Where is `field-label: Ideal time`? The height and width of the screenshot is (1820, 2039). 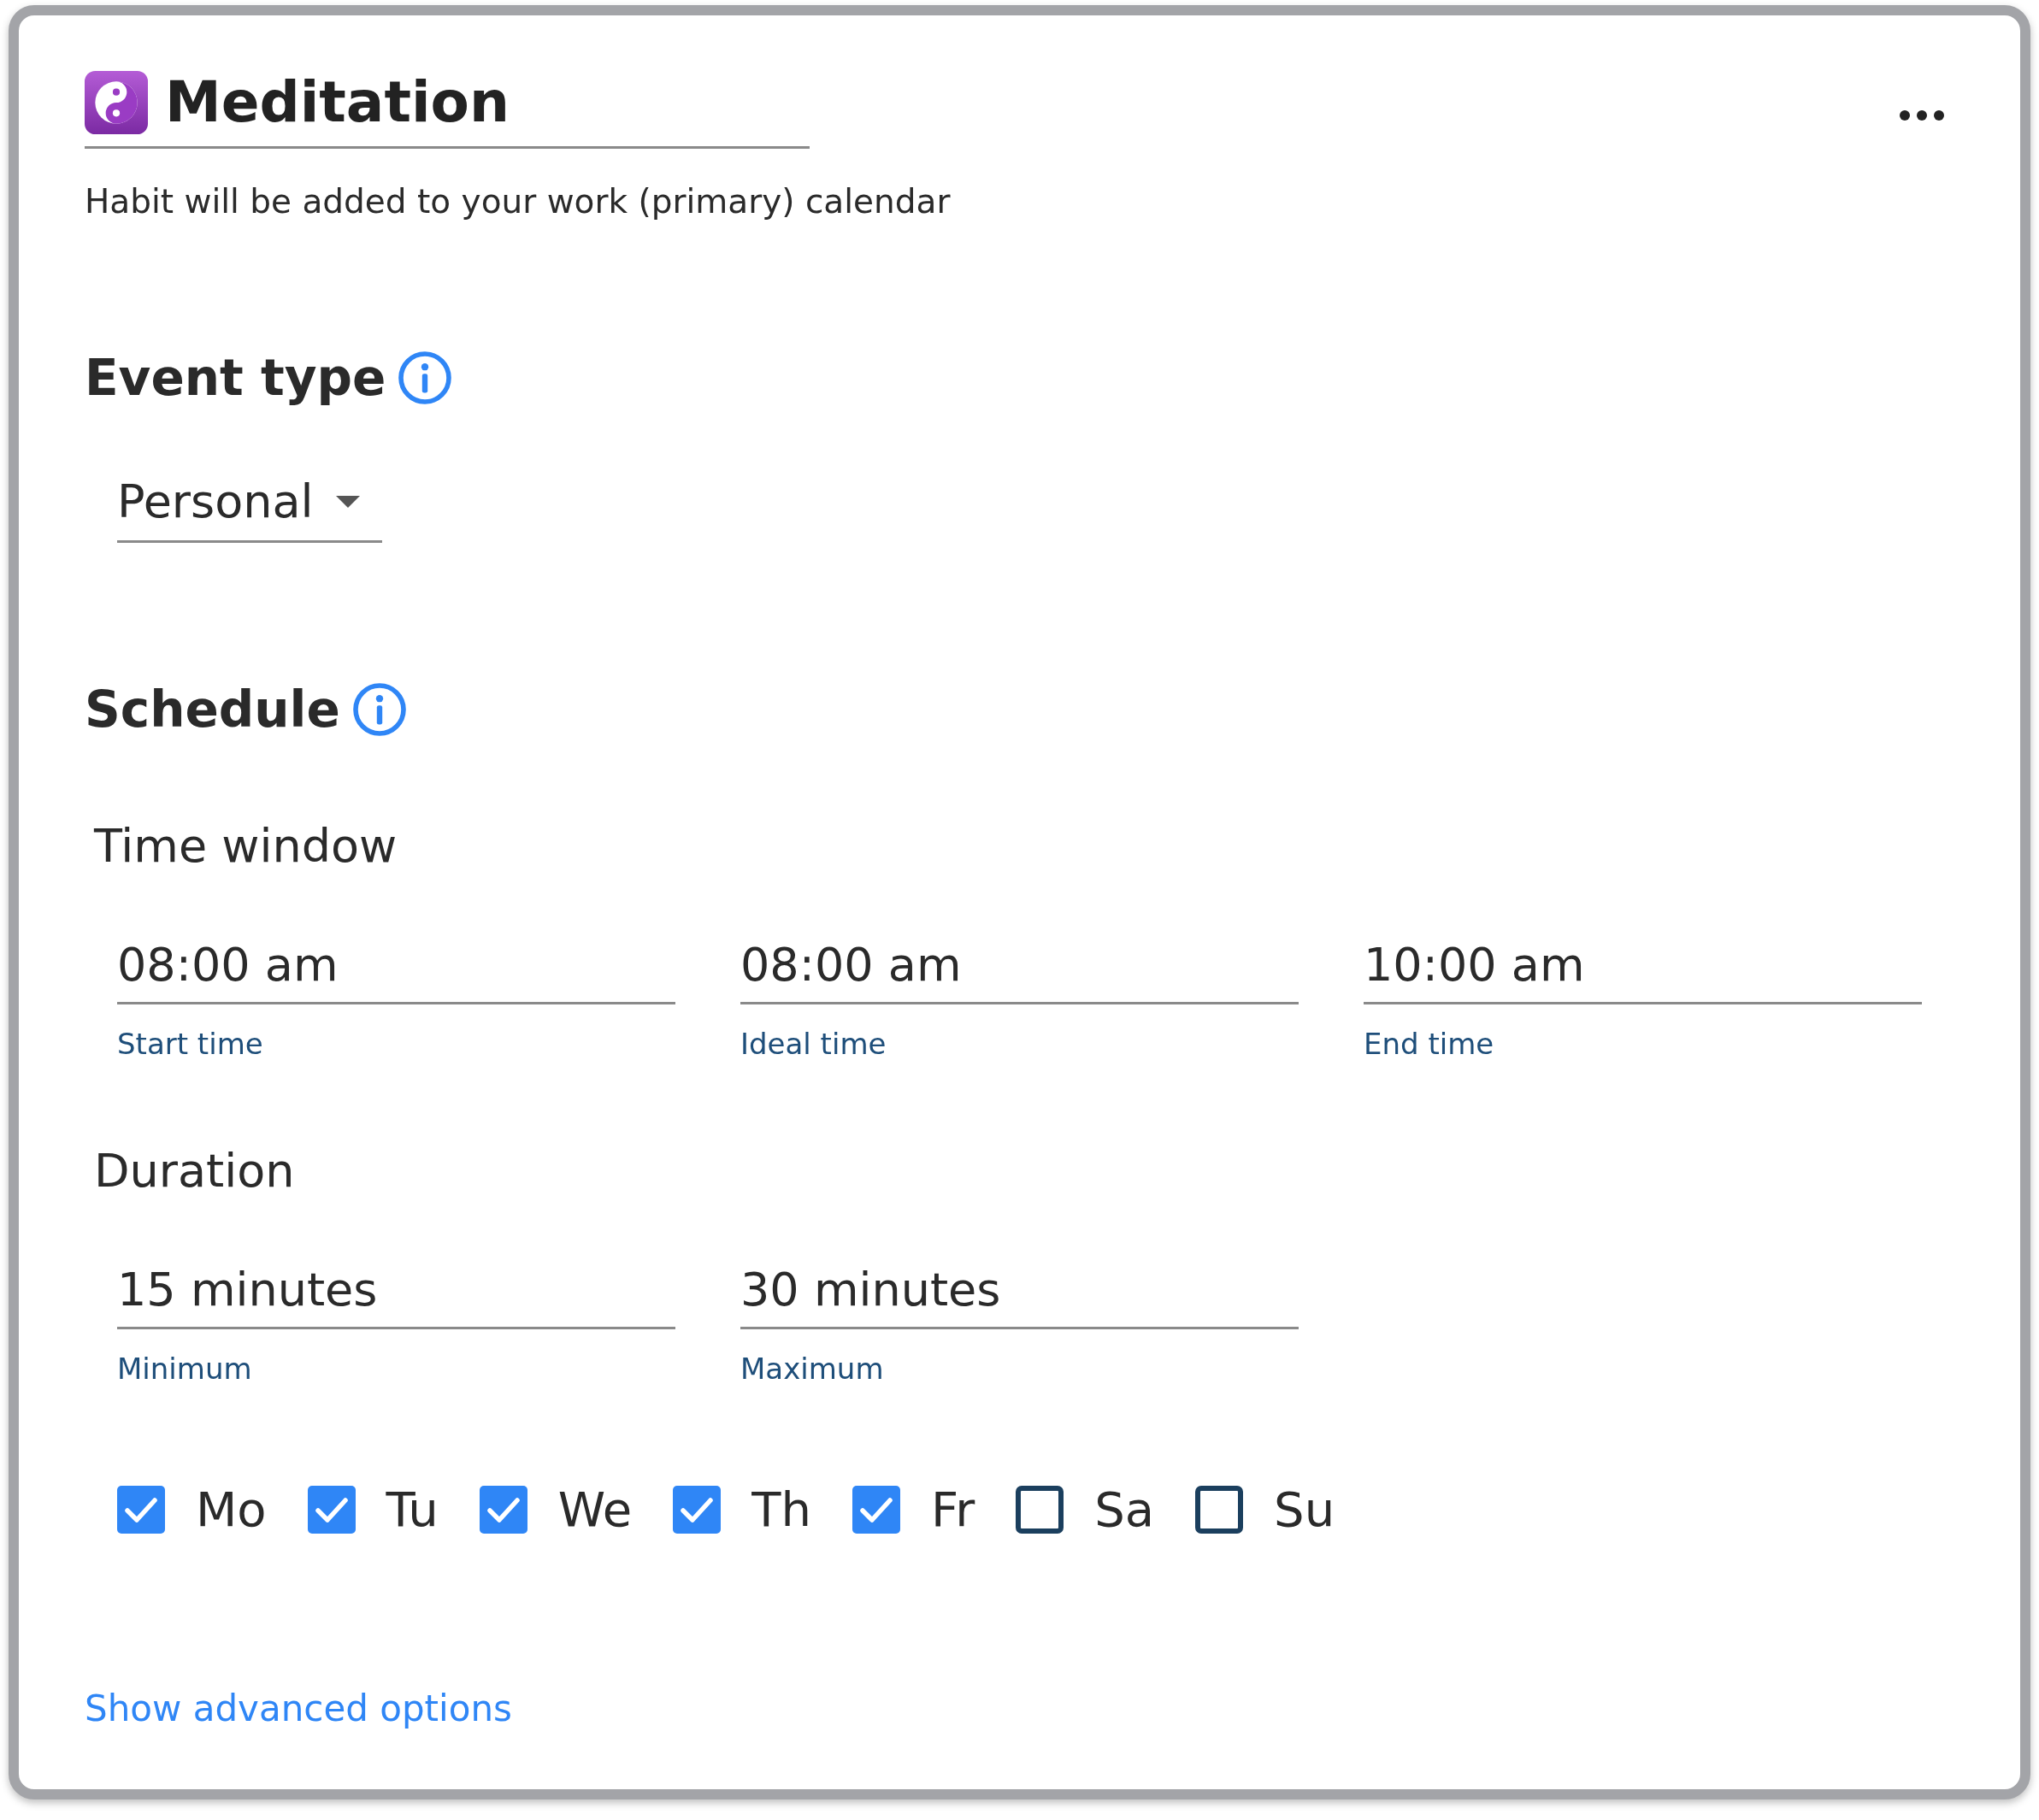
field-label: Ideal time is located at coordinates (813, 1045).